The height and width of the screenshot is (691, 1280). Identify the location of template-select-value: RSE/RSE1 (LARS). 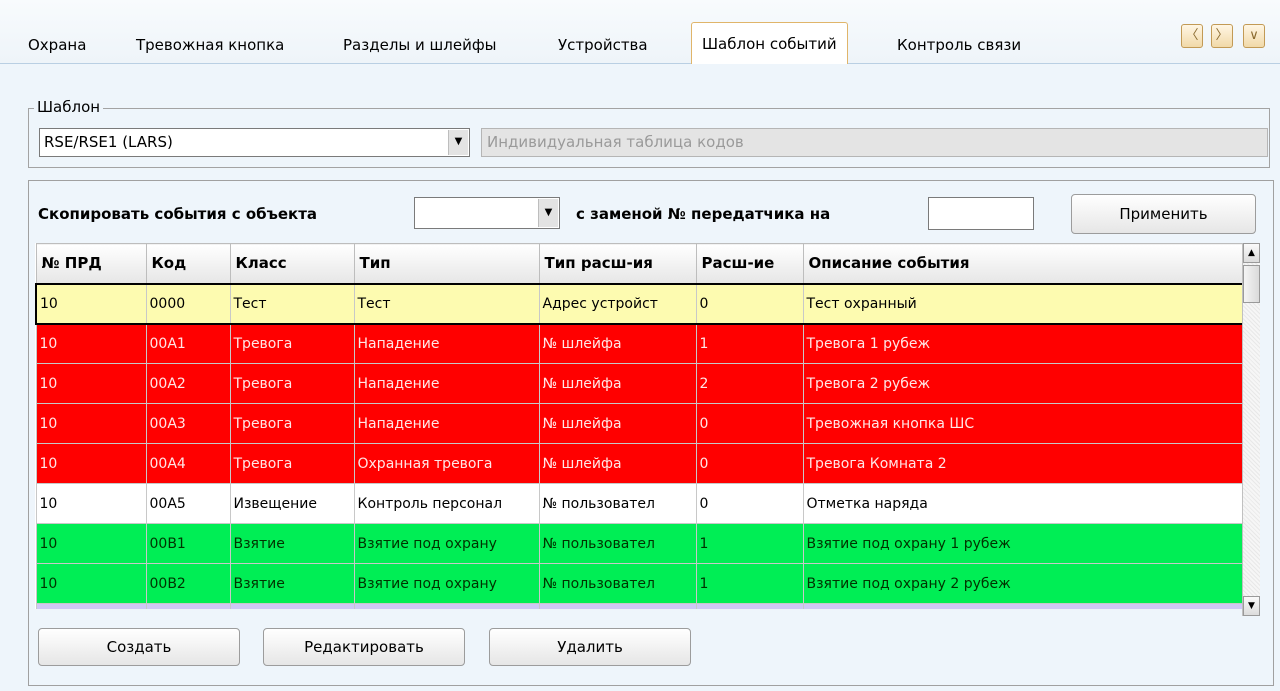
(108, 142).